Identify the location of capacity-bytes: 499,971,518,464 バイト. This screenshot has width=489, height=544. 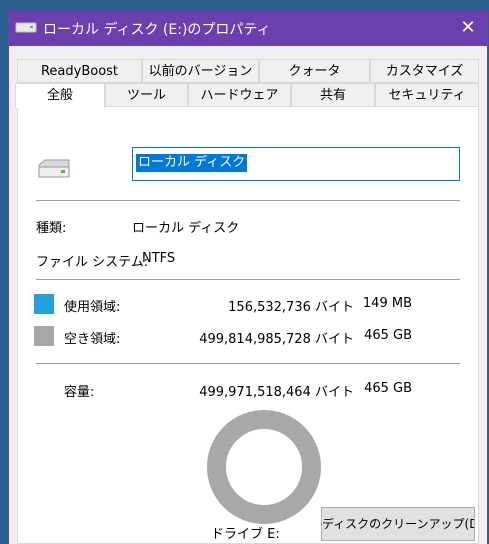
(276, 392).